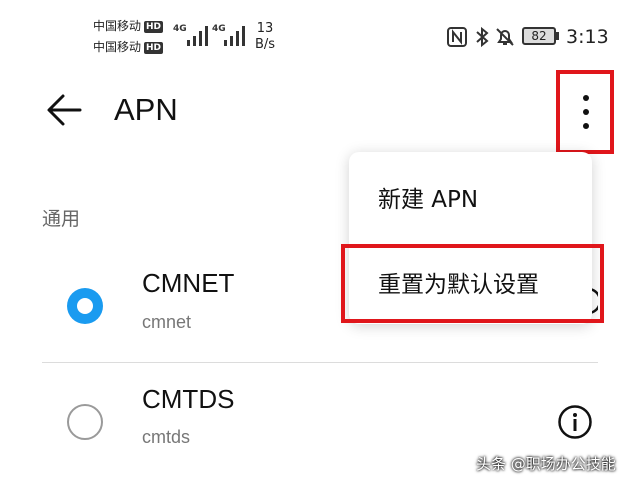  I want to click on apn-name: CMNET, so click(188, 283).